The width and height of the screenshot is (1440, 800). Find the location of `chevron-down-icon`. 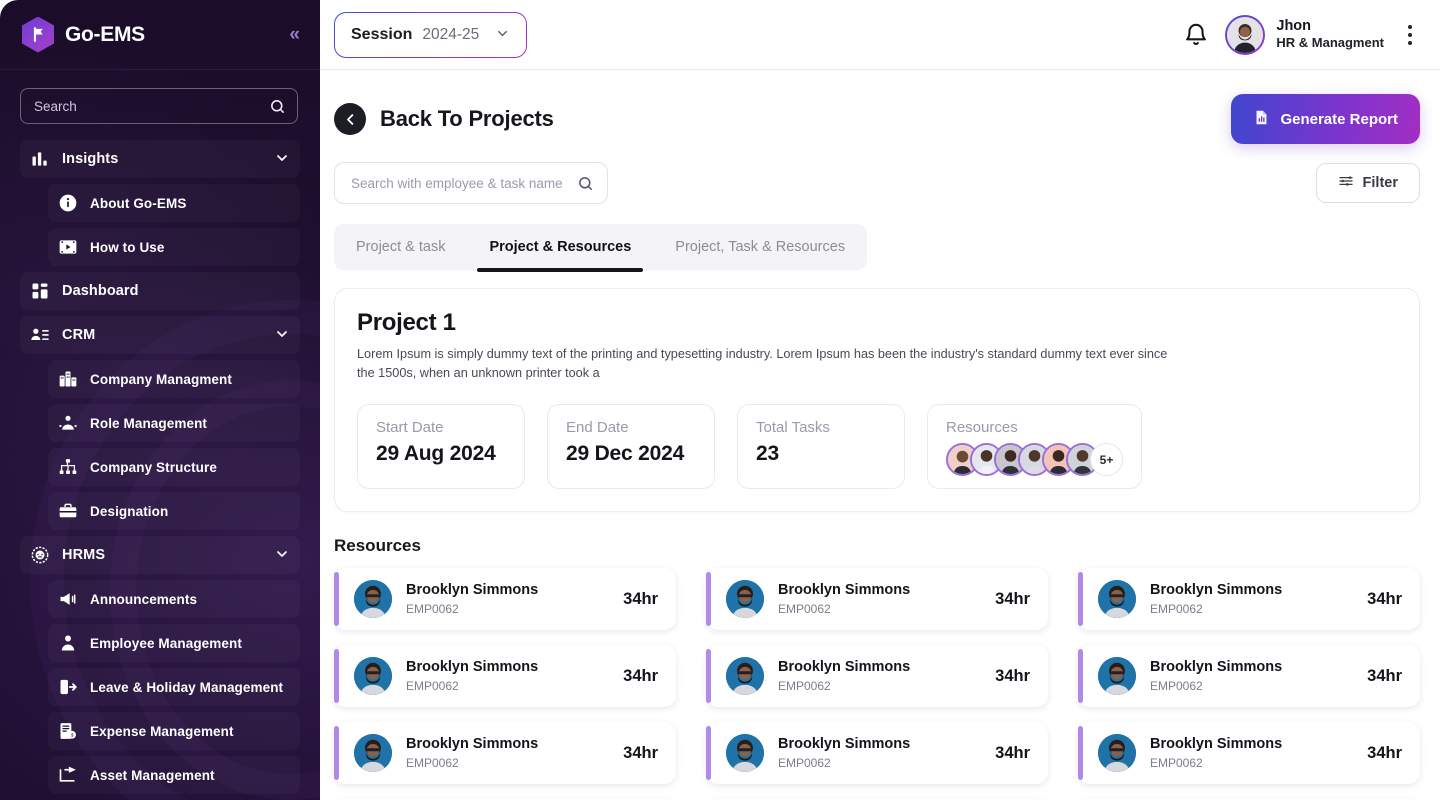

chevron-down-icon is located at coordinates (502, 35).